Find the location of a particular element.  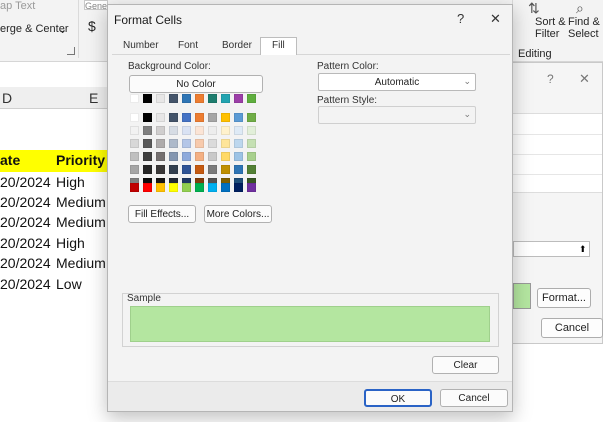

no-color-button: No Color is located at coordinates (196, 84).